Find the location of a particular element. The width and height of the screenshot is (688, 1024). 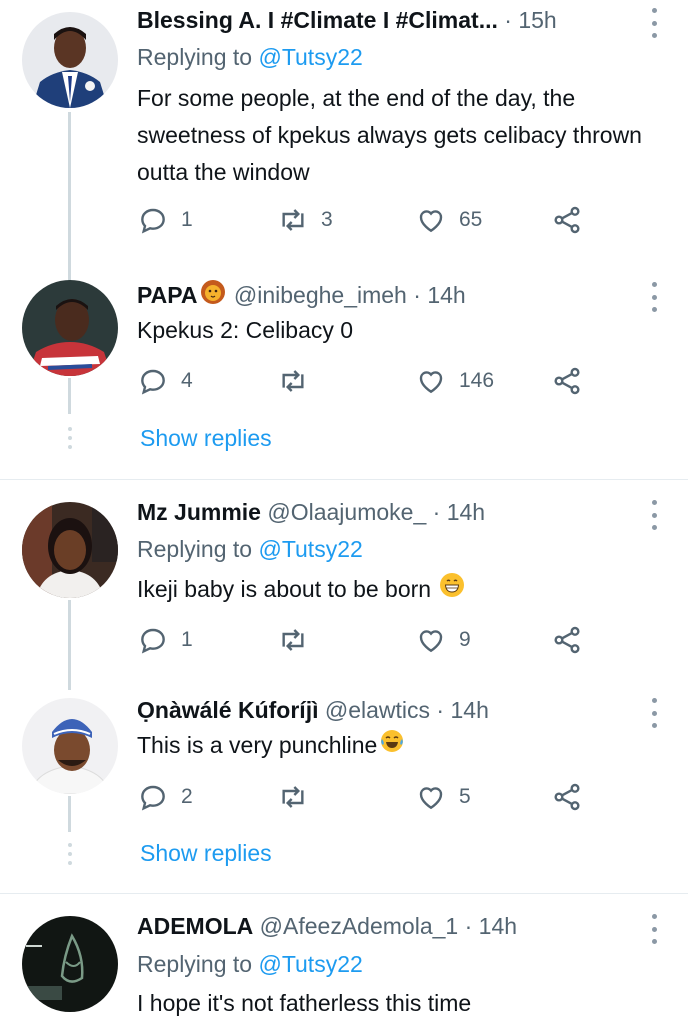

grinning-emoji is located at coordinates (452, 590).